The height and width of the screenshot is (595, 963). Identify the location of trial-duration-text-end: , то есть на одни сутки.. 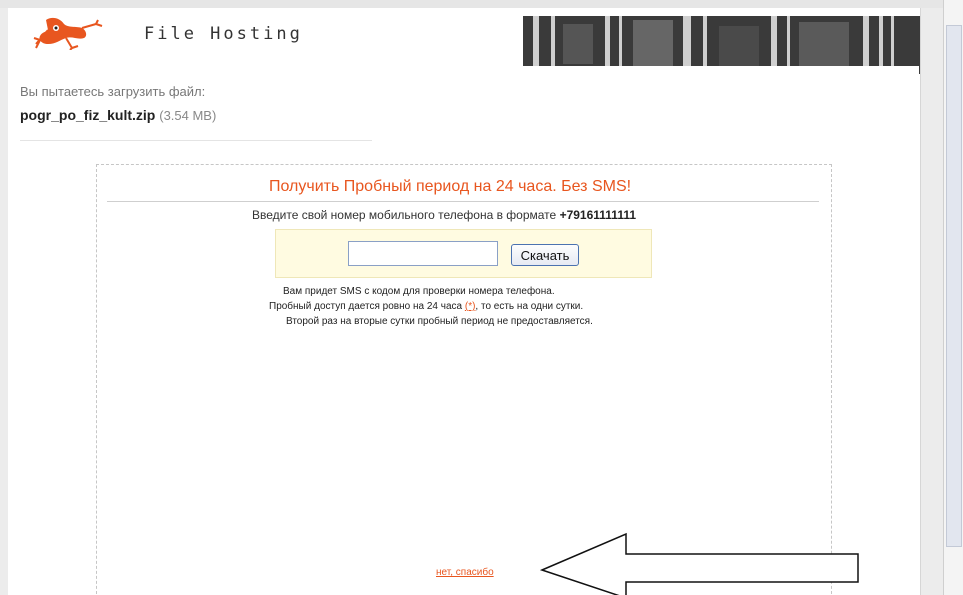
(529, 306).